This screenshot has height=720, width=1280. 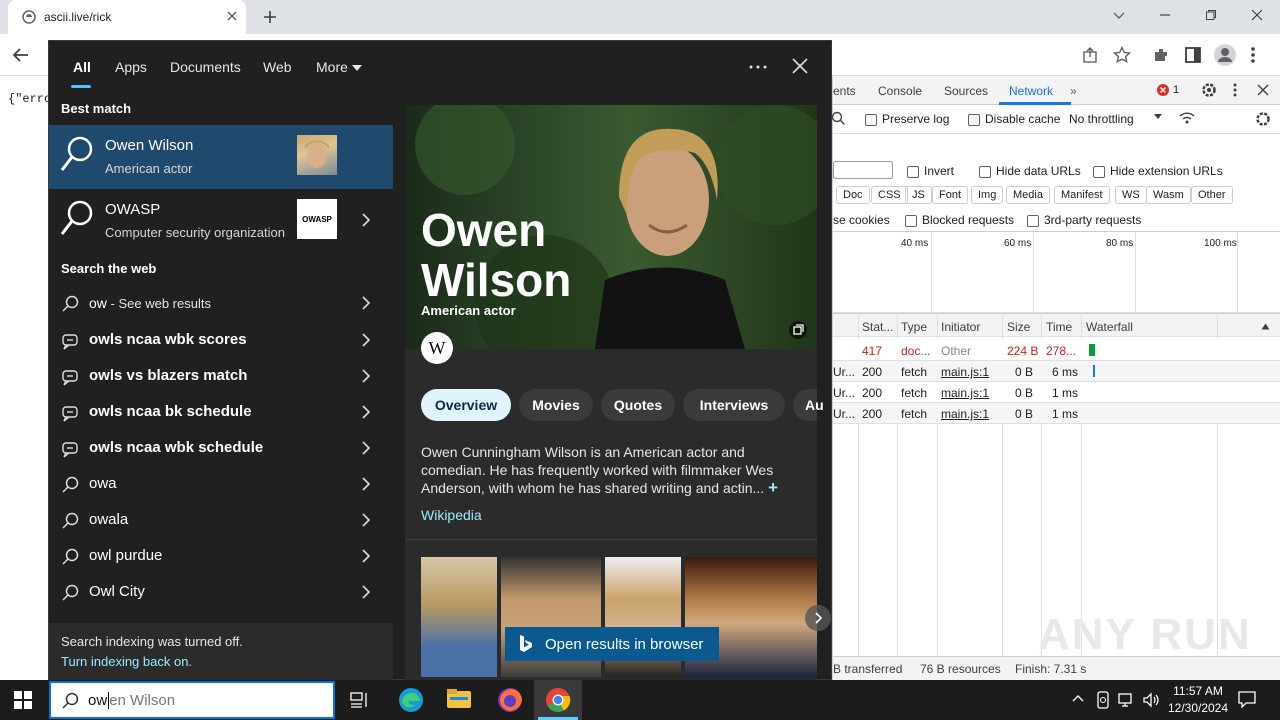 I want to click on filter-ws: WS, so click(x=1131, y=195).